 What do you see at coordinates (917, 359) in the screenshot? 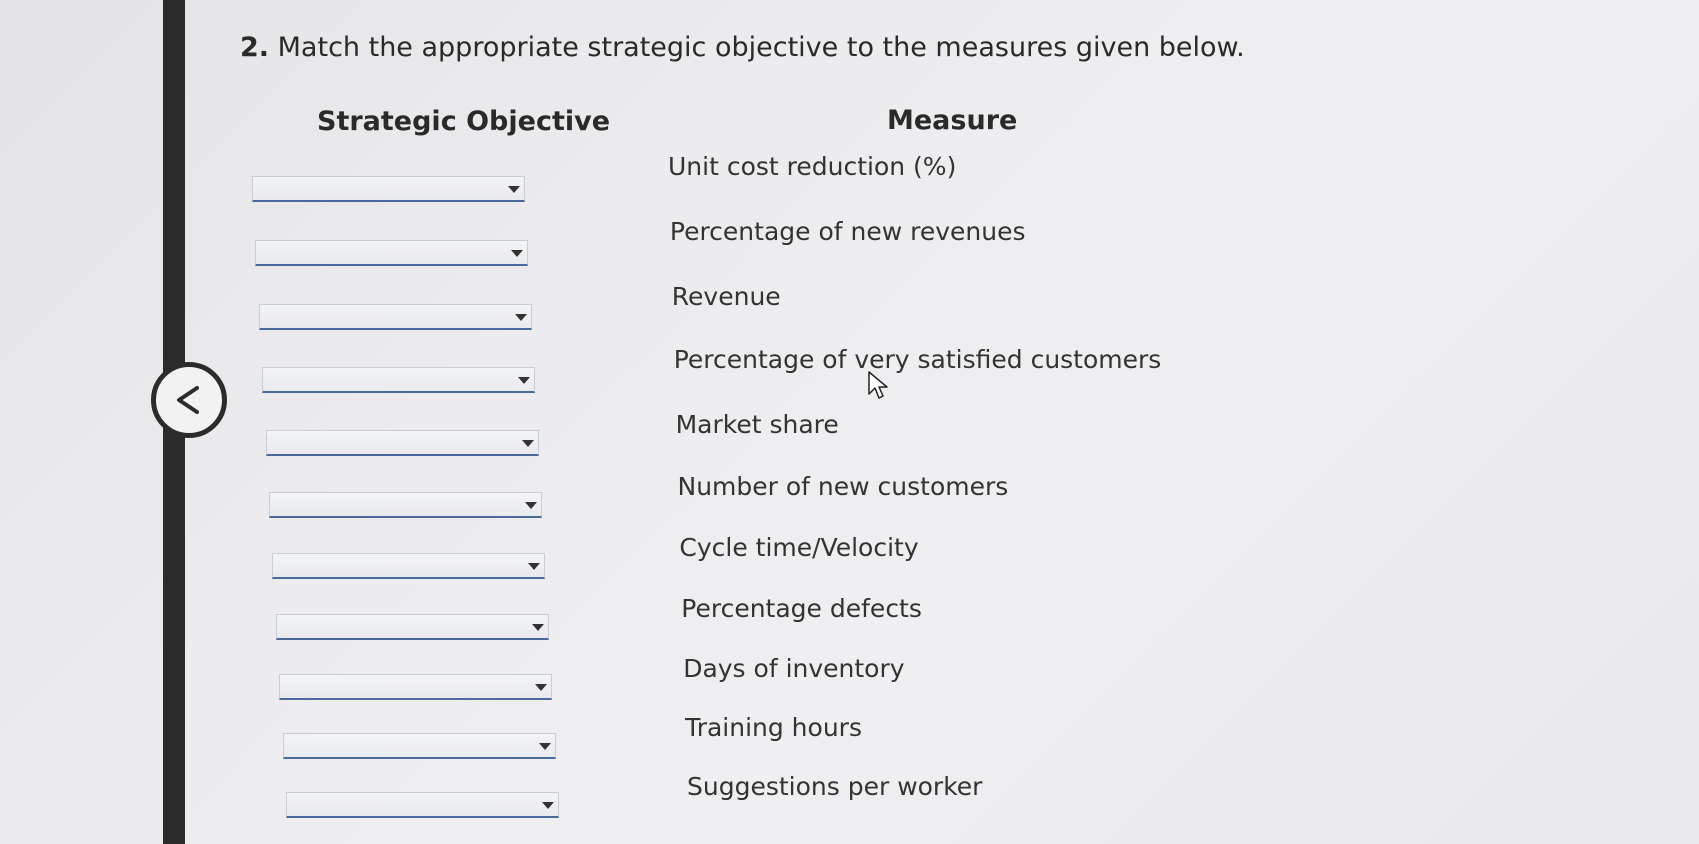
I see `measure-label: Percentage of very satisfied customers` at bounding box center [917, 359].